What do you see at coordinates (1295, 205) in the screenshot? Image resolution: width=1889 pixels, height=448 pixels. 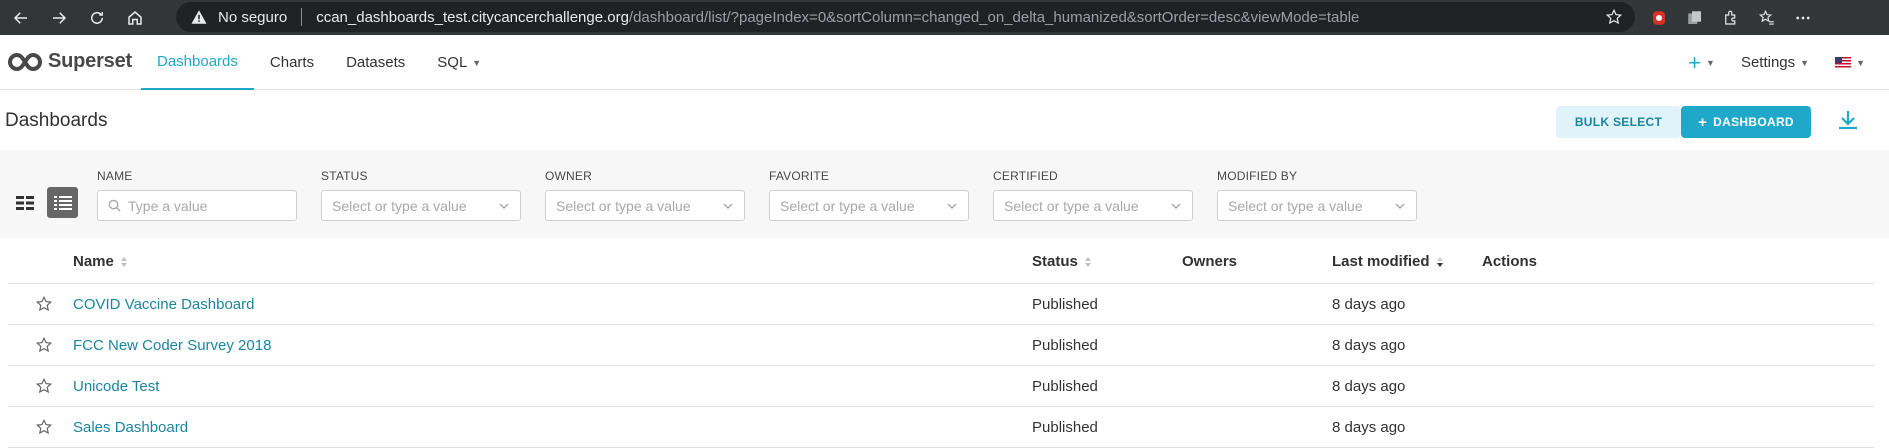 I see `modified-by-select-placeholder: Select or type a value` at bounding box center [1295, 205].